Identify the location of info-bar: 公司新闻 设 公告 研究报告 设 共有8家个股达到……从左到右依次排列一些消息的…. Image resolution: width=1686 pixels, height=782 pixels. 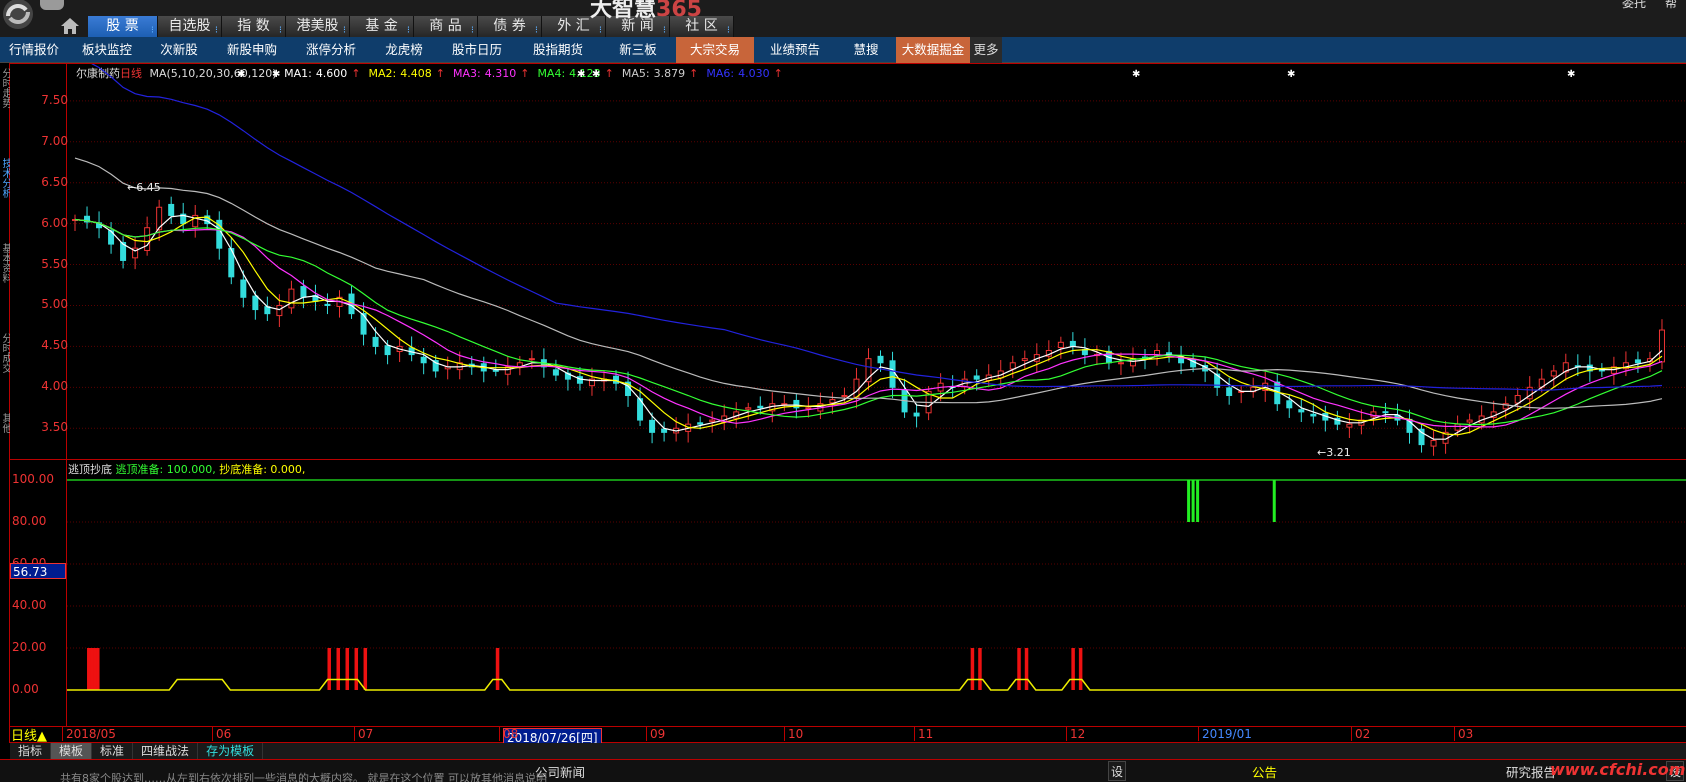
(843, 770).